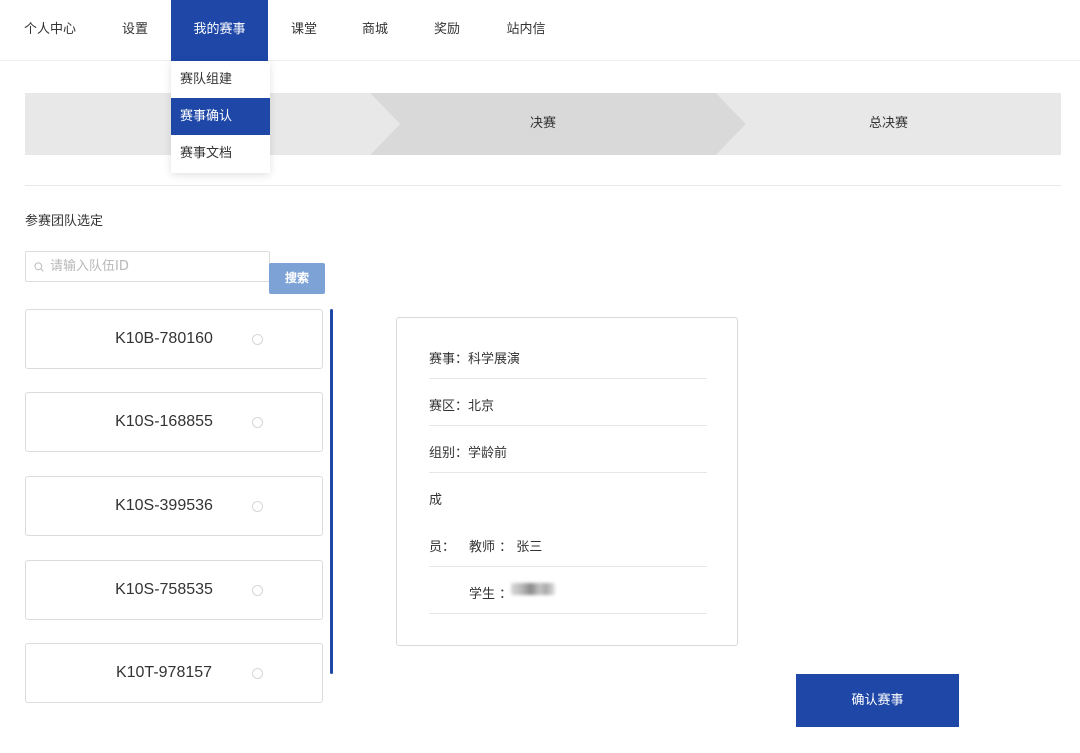  I want to click on step-grand-final-label: 总决赛, so click(888, 123).